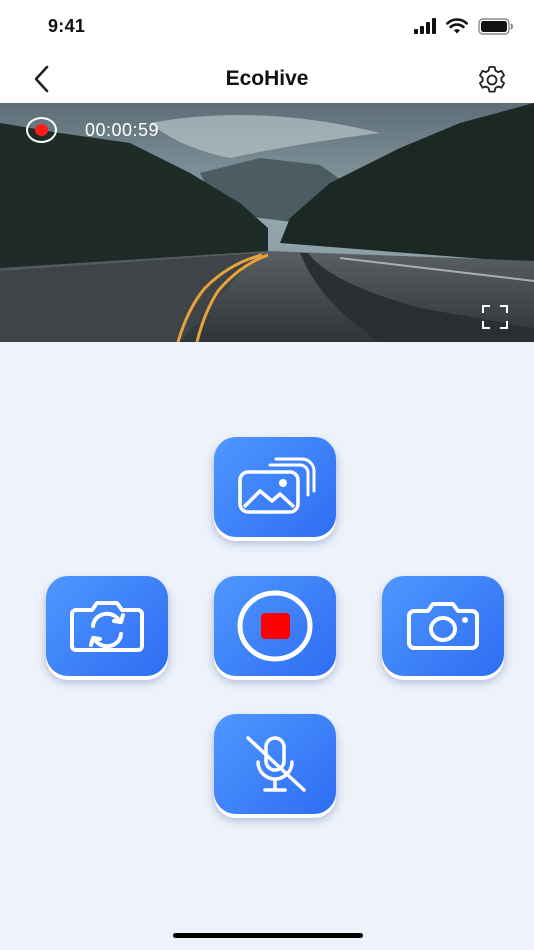 This screenshot has height=950, width=534. Describe the element at coordinates (425, 26) in the screenshot. I see `cellular-signal-icon` at that location.